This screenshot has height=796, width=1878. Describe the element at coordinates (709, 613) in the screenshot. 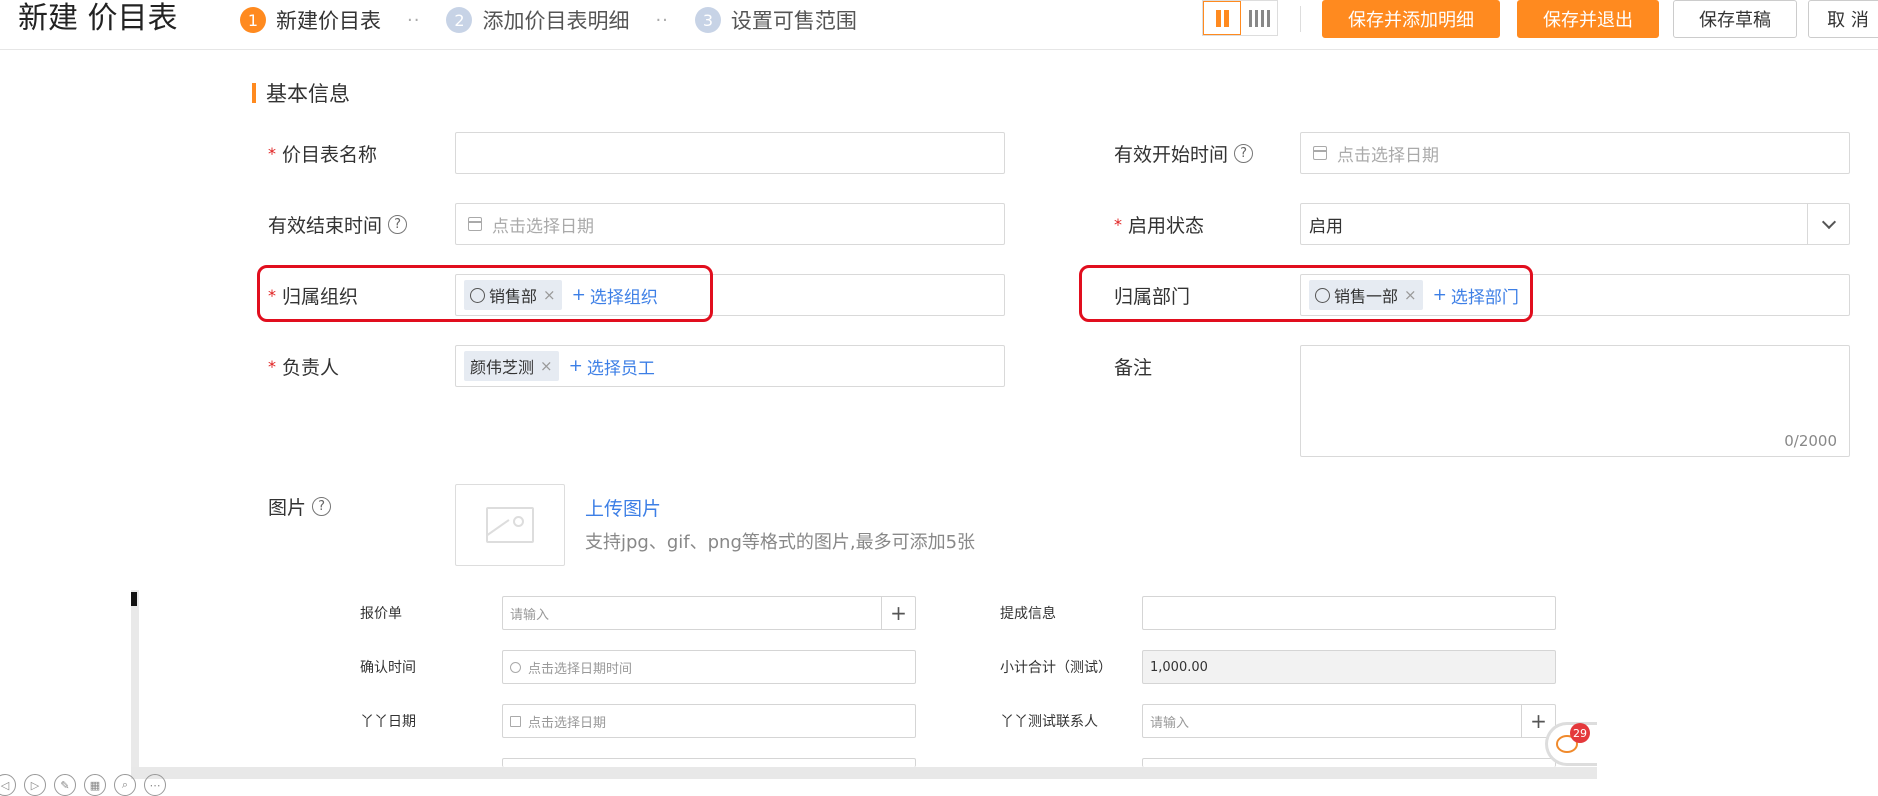

I see `quote-input: 请输入 +` at that location.